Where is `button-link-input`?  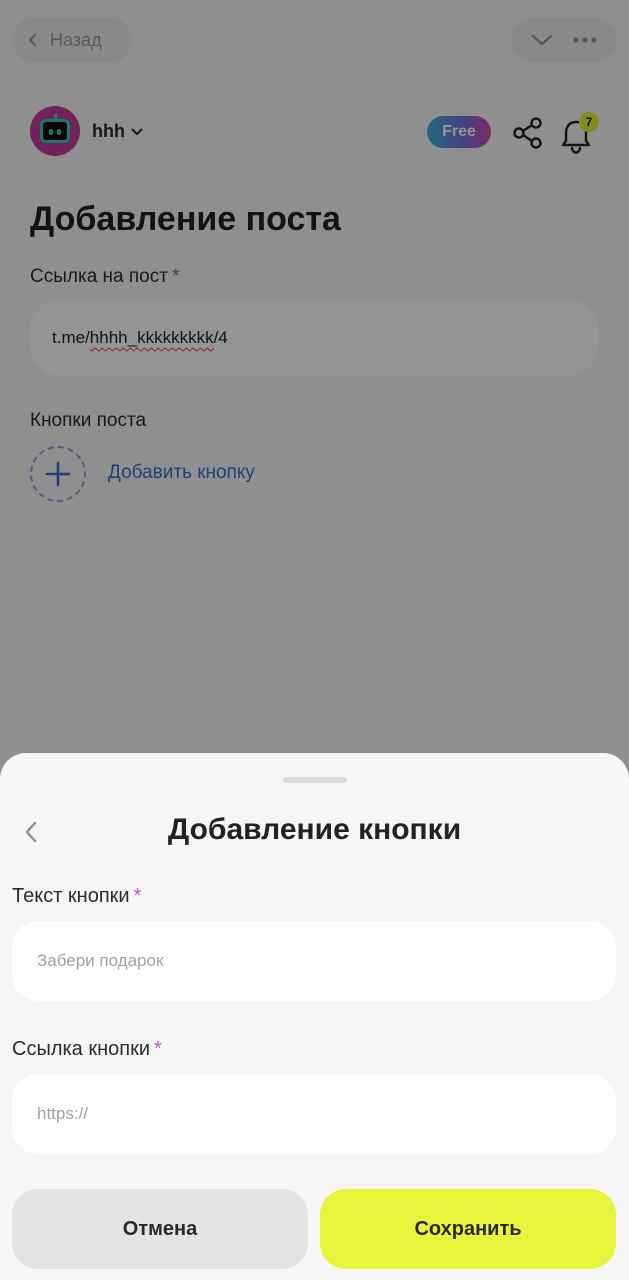 button-link-input is located at coordinates (314, 1114).